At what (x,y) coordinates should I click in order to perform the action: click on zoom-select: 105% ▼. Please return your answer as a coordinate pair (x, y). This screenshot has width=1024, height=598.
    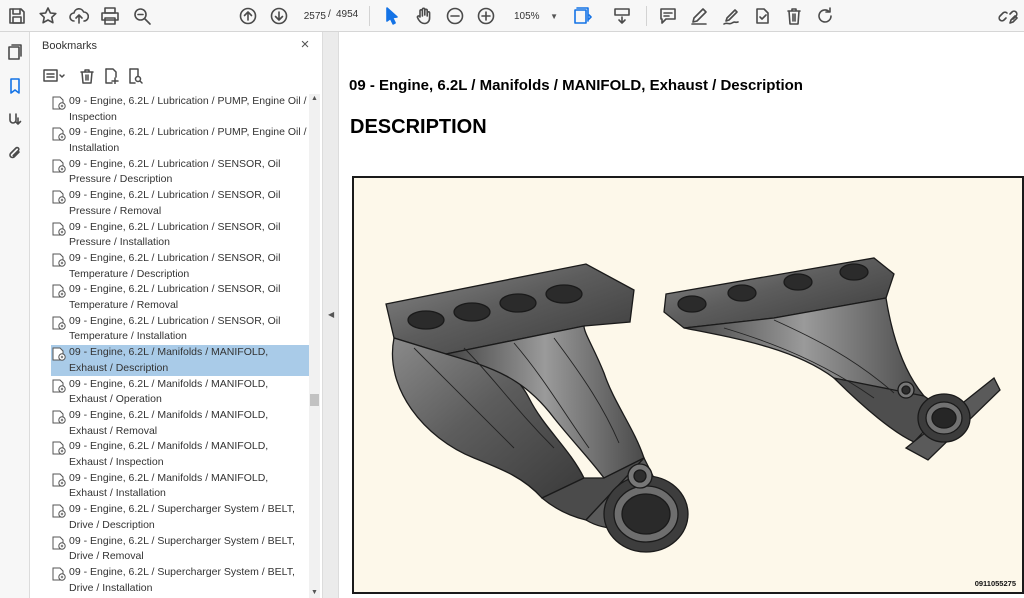
    Looking at the image, I should click on (533, 16).